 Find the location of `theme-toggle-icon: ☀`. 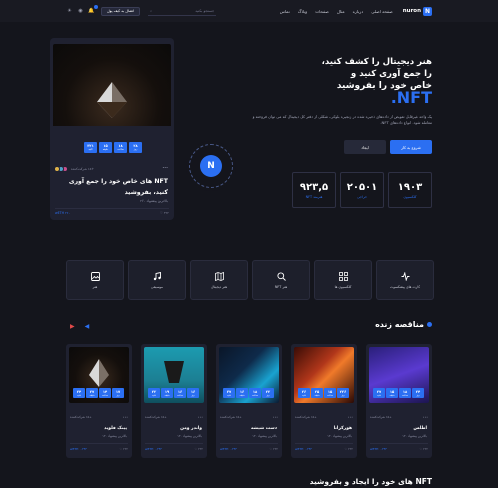

theme-toggle-icon: ☀ is located at coordinates (69, 11).